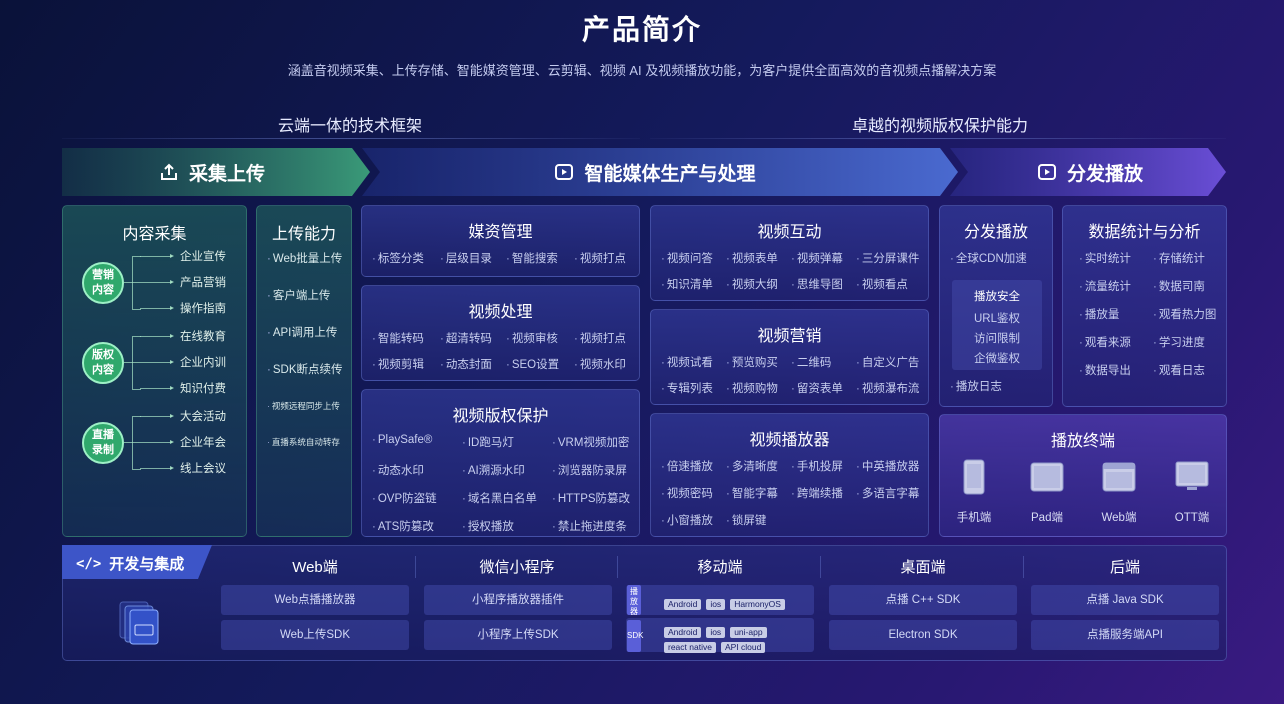 The image size is (1284, 704). I want to click on card-title: 视频播放器, so click(789, 440).